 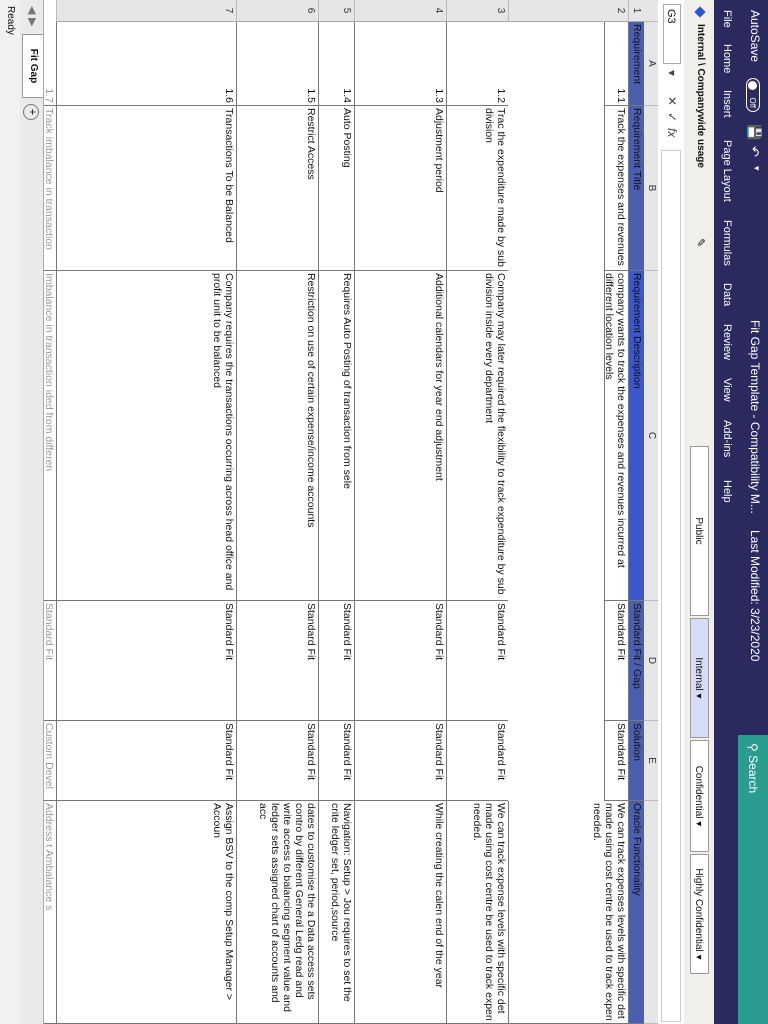 I want to click on column-header-f, so click(x=651, y=912).